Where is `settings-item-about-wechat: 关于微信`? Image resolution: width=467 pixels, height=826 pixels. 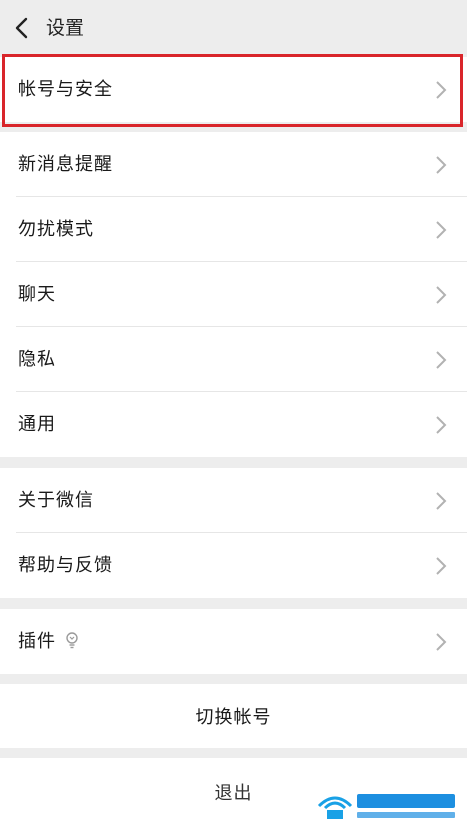 settings-item-about-wechat: 关于微信 is located at coordinates (233, 500).